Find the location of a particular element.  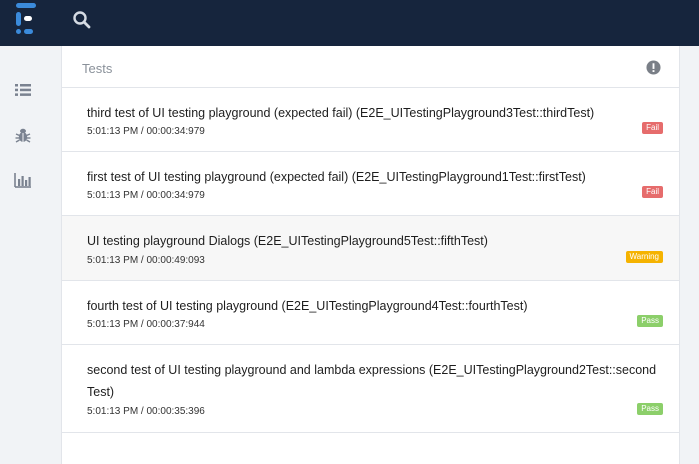

test-timestamp: 5:01:13 PM / 00:00:35:396 is located at coordinates (146, 411).